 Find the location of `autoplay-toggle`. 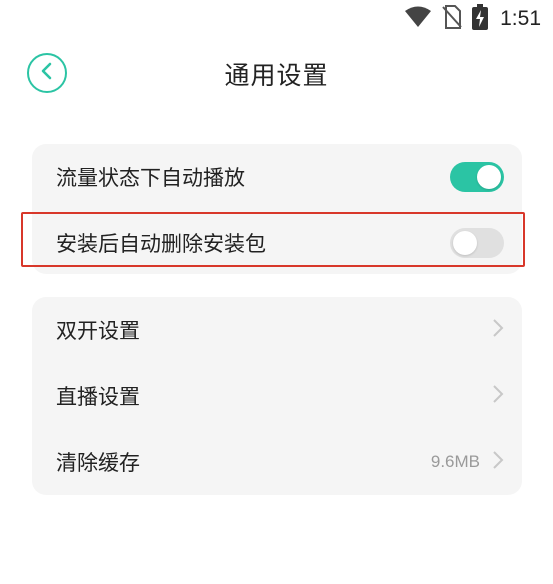

autoplay-toggle is located at coordinates (477, 177).